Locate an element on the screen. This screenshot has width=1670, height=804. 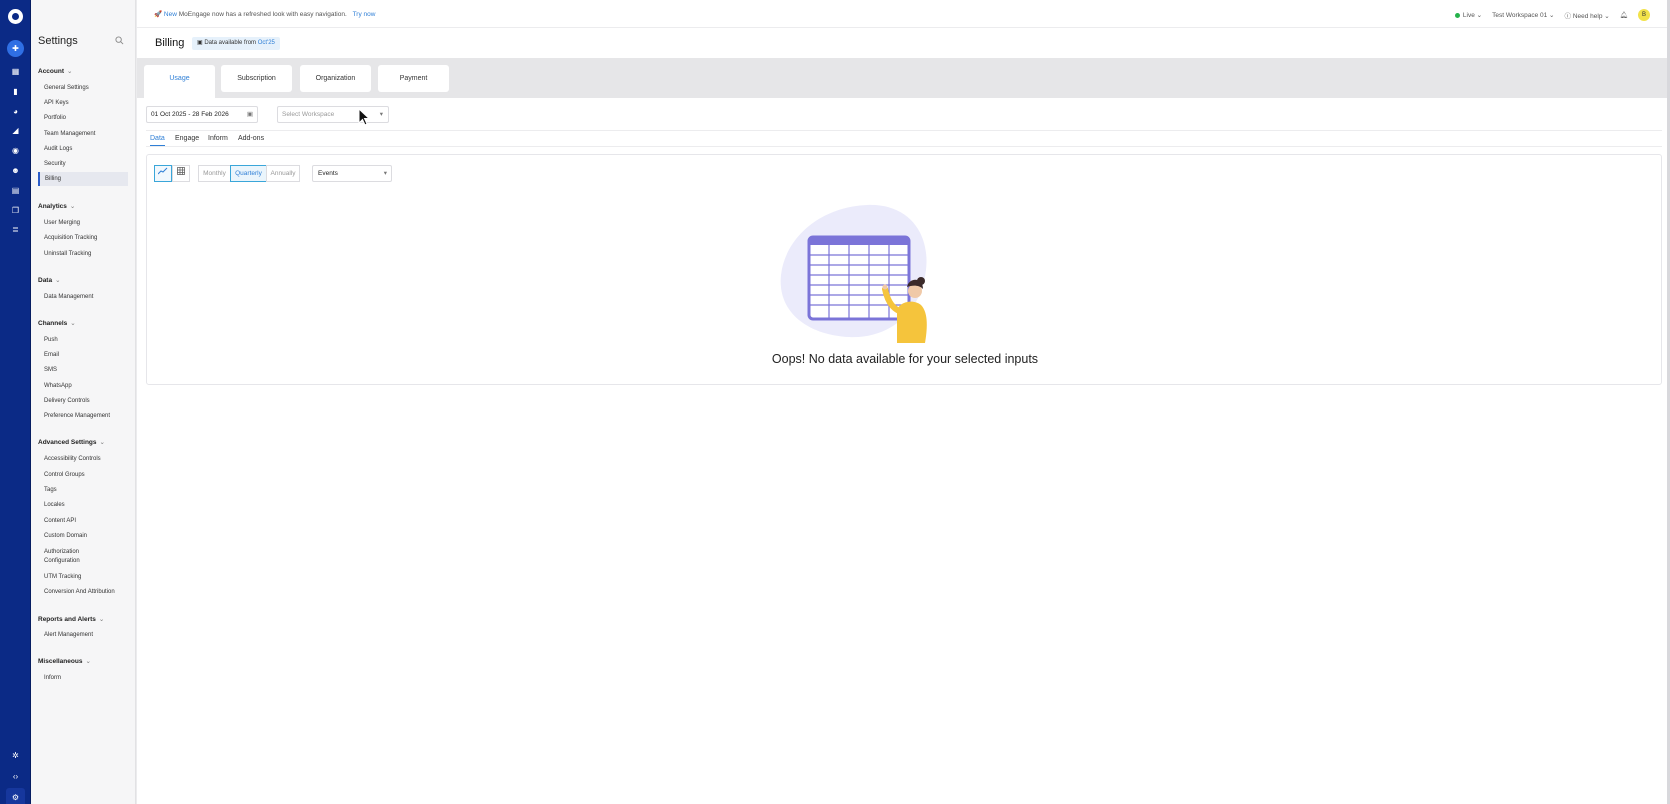
page-header: Billing ▣ Data available from Oct'25 is located at coordinates (903, 43).